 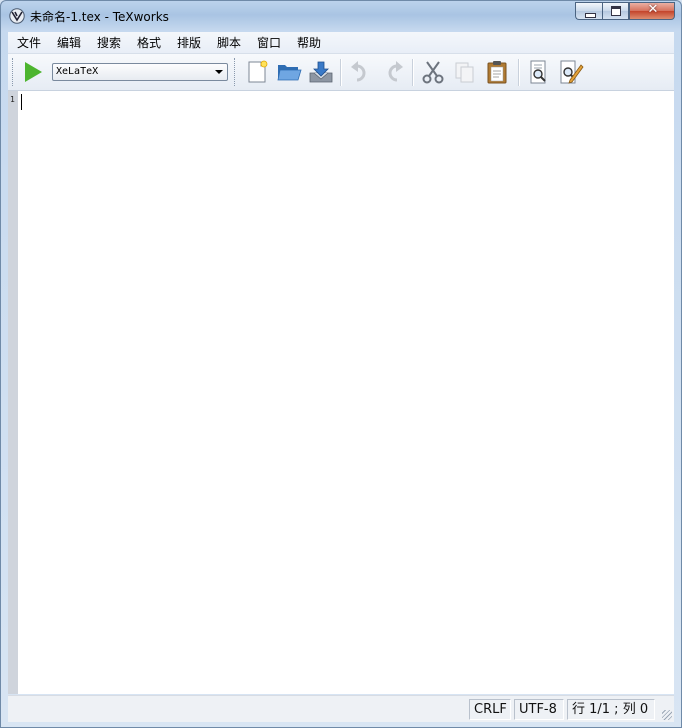 I want to click on typeset-icon, so click(x=33, y=72).